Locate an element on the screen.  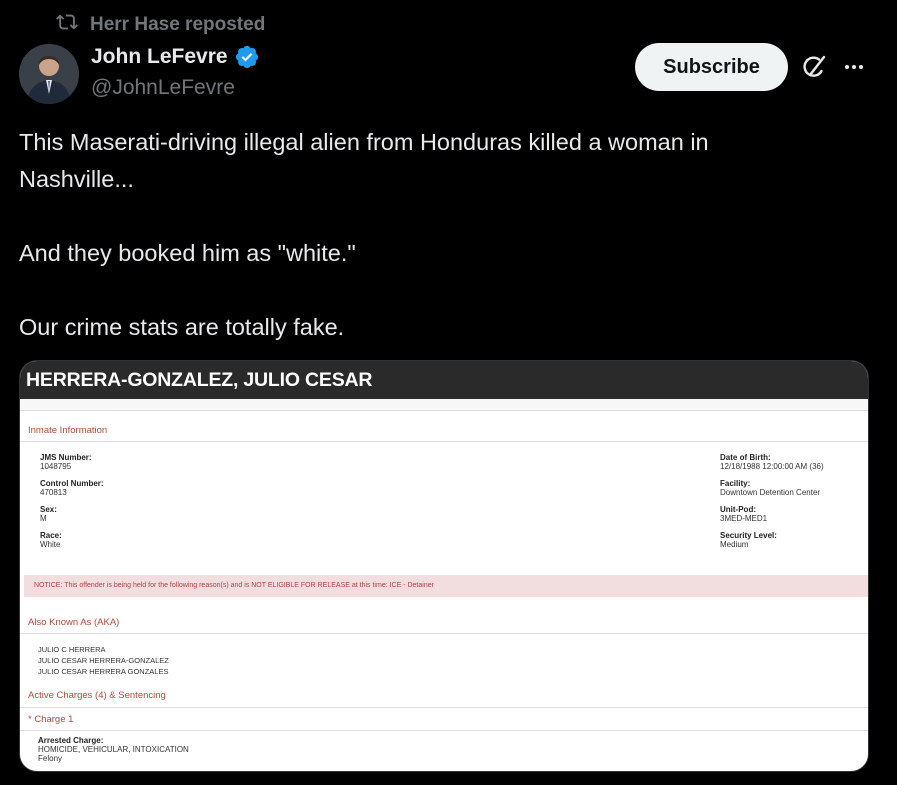
jms-value: 1048795 is located at coordinates (56, 466).